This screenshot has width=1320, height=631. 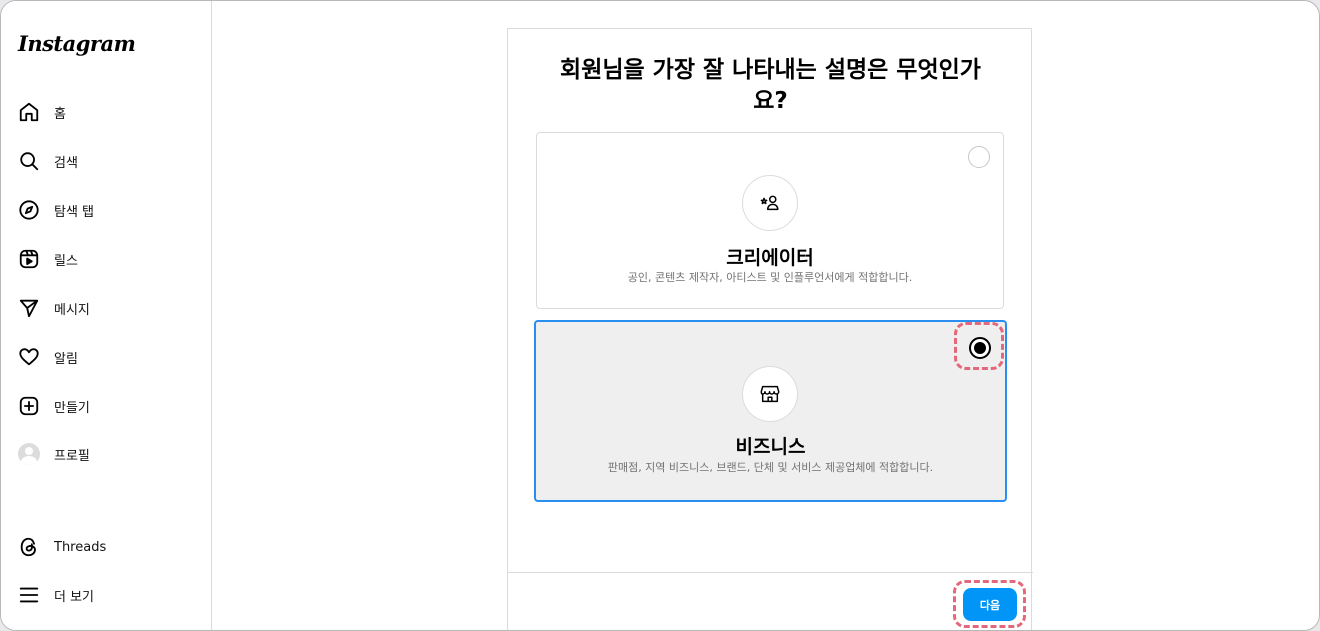 I want to click on title-line-2: 요?, so click(x=770, y=101).